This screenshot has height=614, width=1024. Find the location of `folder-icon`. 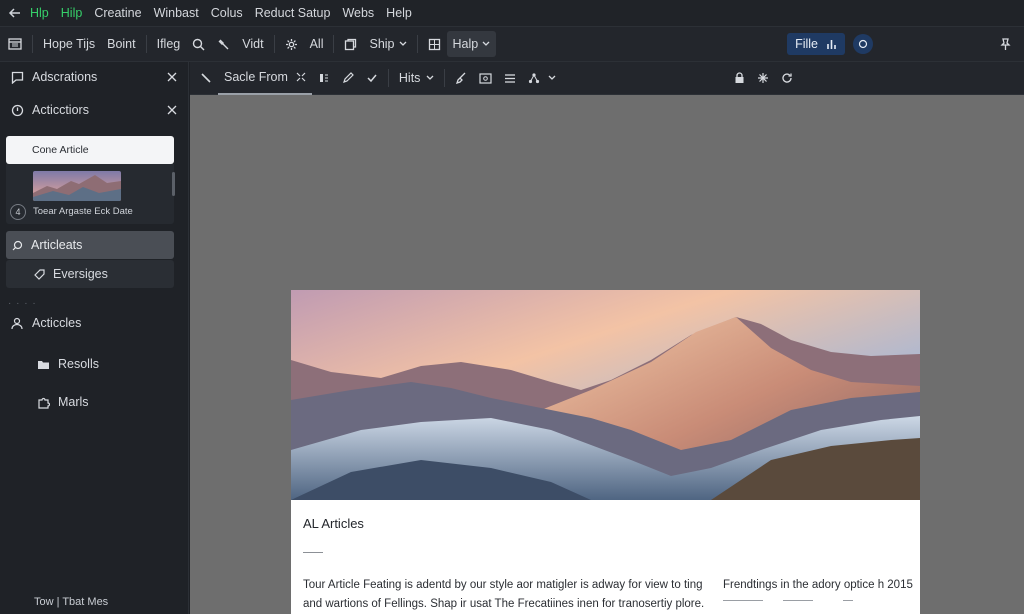

folder-icon is located at coordinates (43, 364).